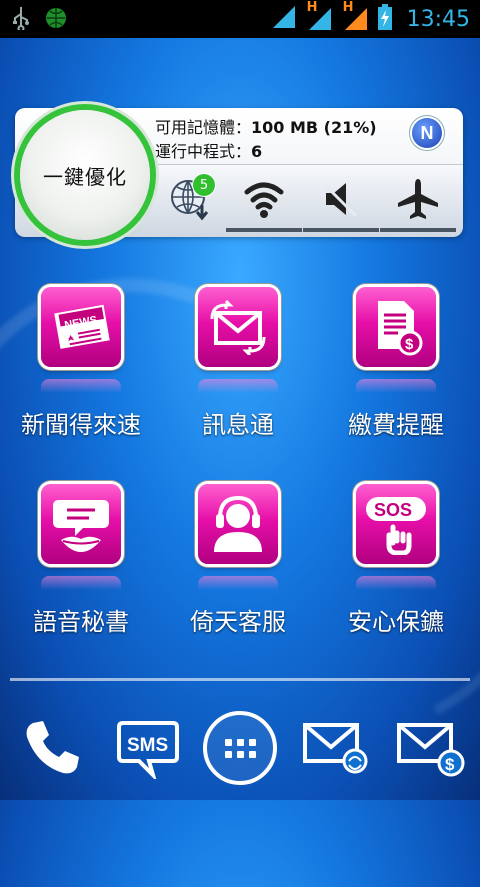 The height and width of the screenshot is (887, 480). What do you see at coordinates (284, 19) in the screenshot?
I see `signal-icon` at bounding box center [284, 19].